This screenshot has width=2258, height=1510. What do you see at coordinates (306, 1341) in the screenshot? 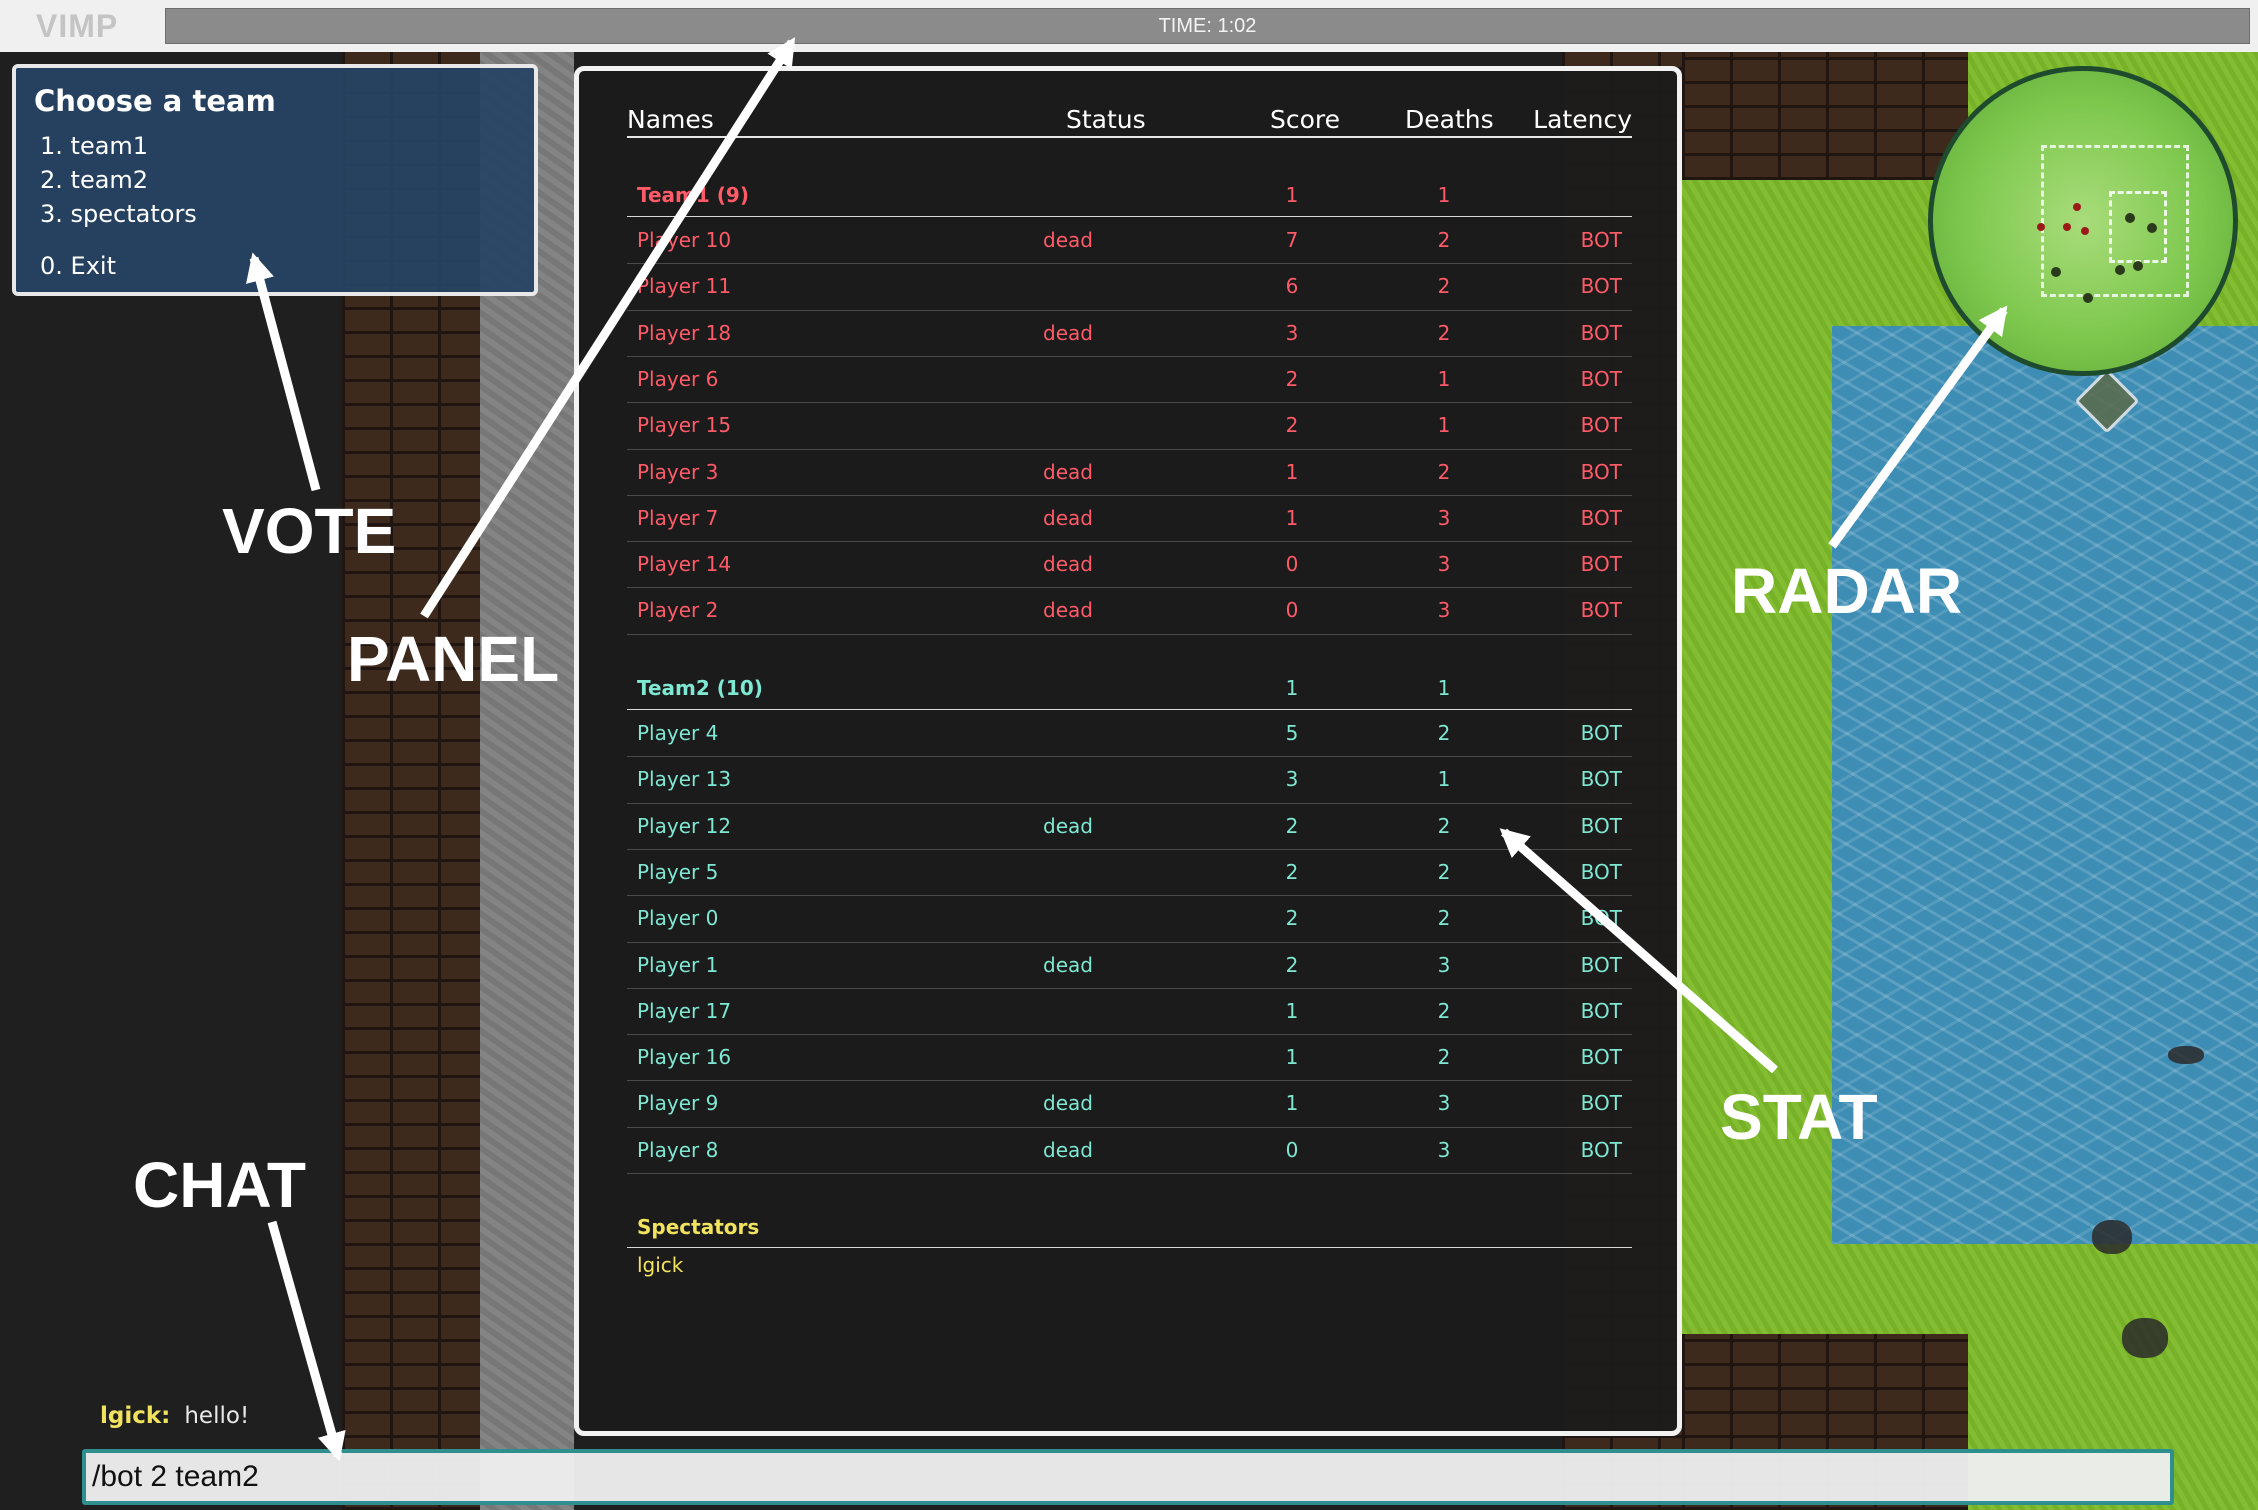
I see `chat-arrow-icon` at bounding box center [306, 1341].